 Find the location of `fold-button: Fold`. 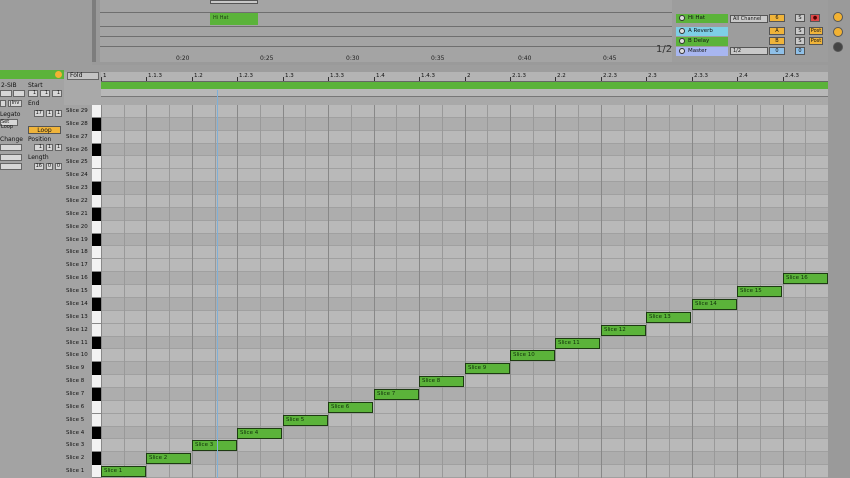

fold-button: Fold is located at coordinates (83, 76).